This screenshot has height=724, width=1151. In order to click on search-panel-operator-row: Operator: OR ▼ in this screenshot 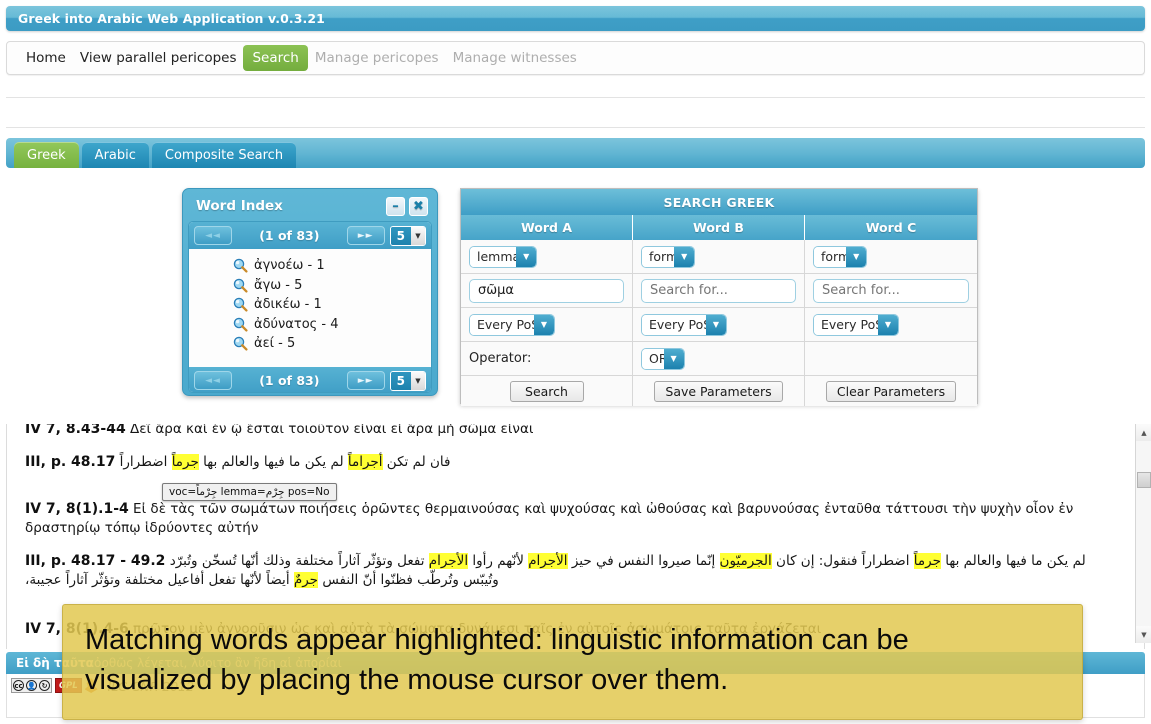, I will do `click(719, 359)`.